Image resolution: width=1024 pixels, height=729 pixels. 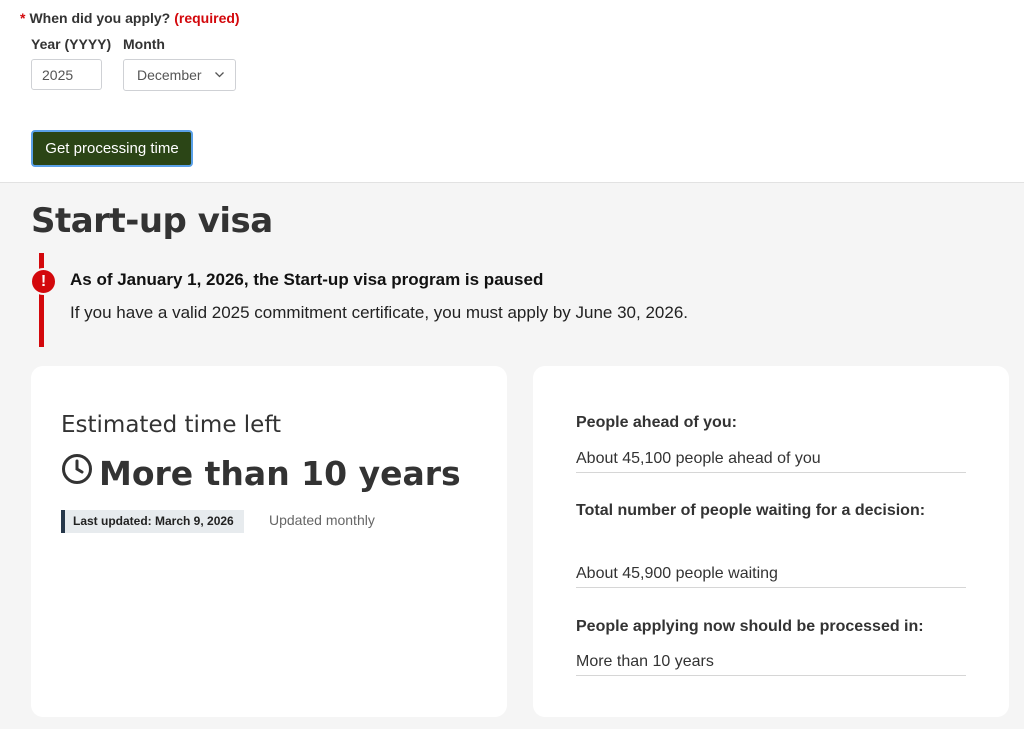 I want to click on month-select-value: December, so click(x=169, y=75).